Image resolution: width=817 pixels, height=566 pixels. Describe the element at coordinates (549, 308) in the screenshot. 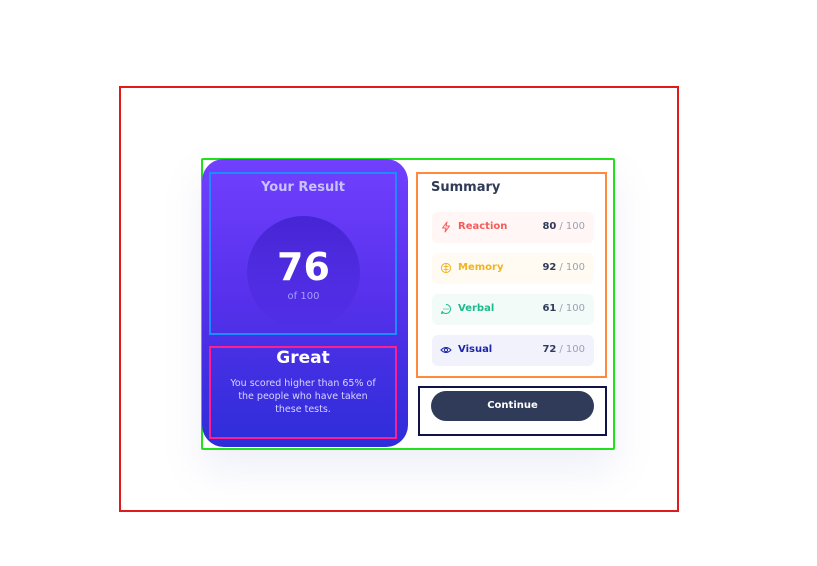

I see `summary-item-score: 61` at that location.